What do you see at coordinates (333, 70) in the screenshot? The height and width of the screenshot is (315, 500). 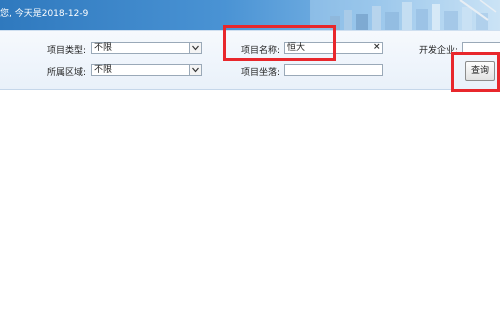 I see `location-input` at bounding box center [333, 70].